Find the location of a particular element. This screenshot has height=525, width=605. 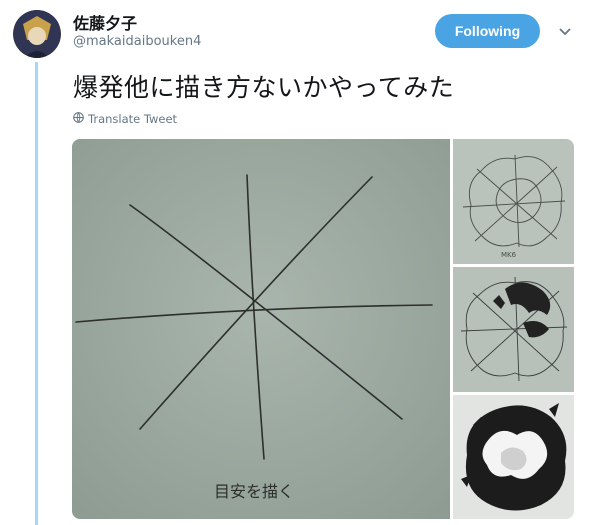

chevron-down-icon is located at coordinates (565, 31).